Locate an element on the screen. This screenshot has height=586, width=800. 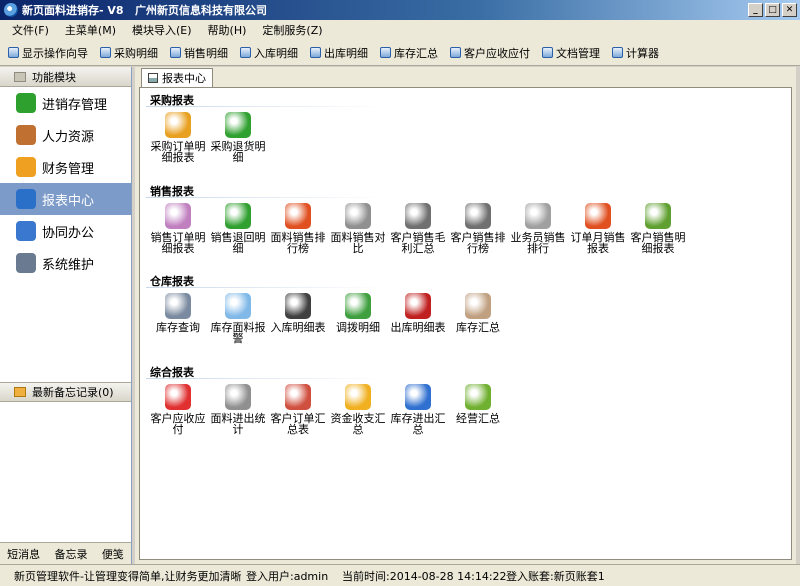
report-button: 资金收支汇总 is located at coordinates (358, 409).